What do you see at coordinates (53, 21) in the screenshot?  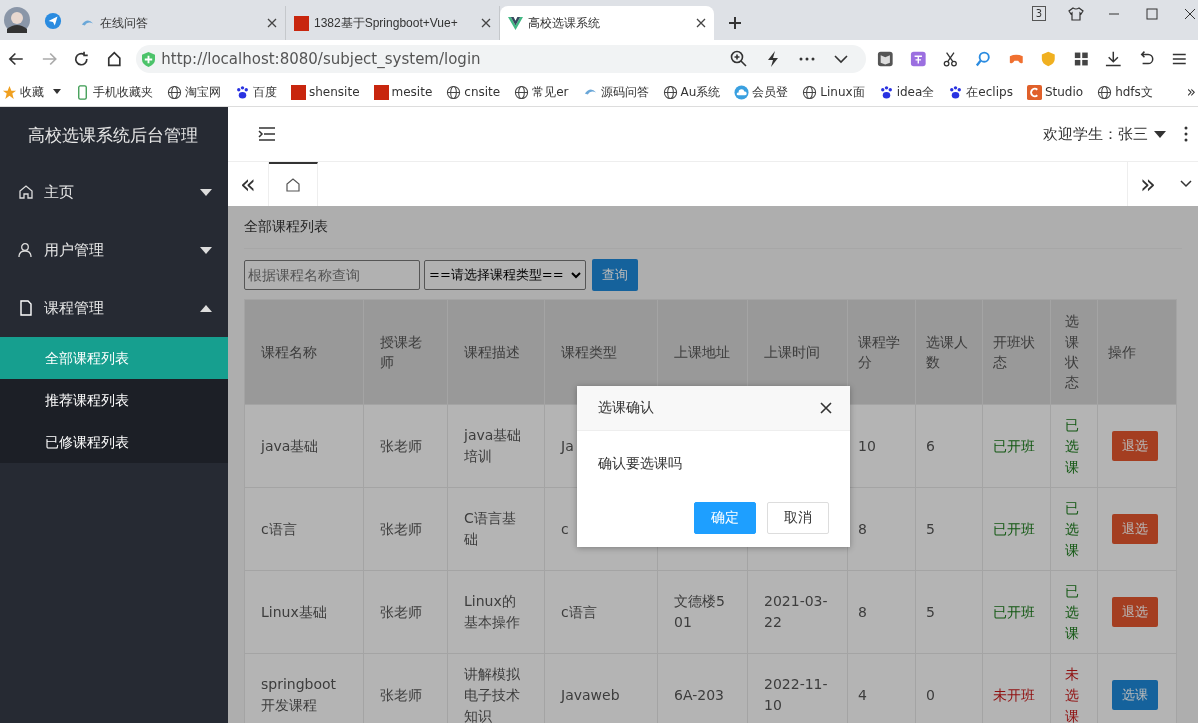 I see `send-icon` at bounding box center [53, 21].